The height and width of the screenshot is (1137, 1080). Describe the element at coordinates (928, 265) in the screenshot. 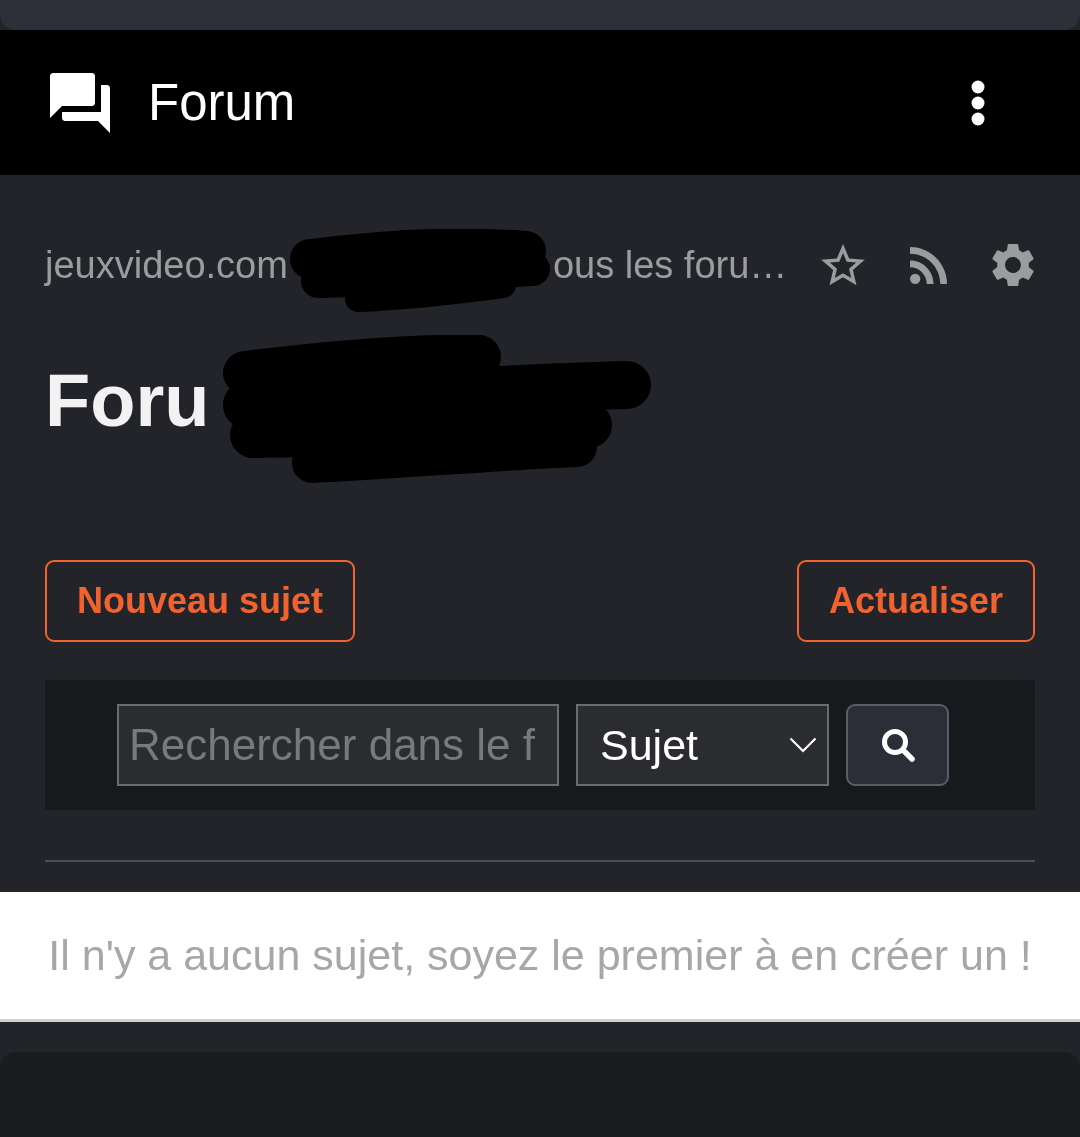

I see `rss-icon` at that location.